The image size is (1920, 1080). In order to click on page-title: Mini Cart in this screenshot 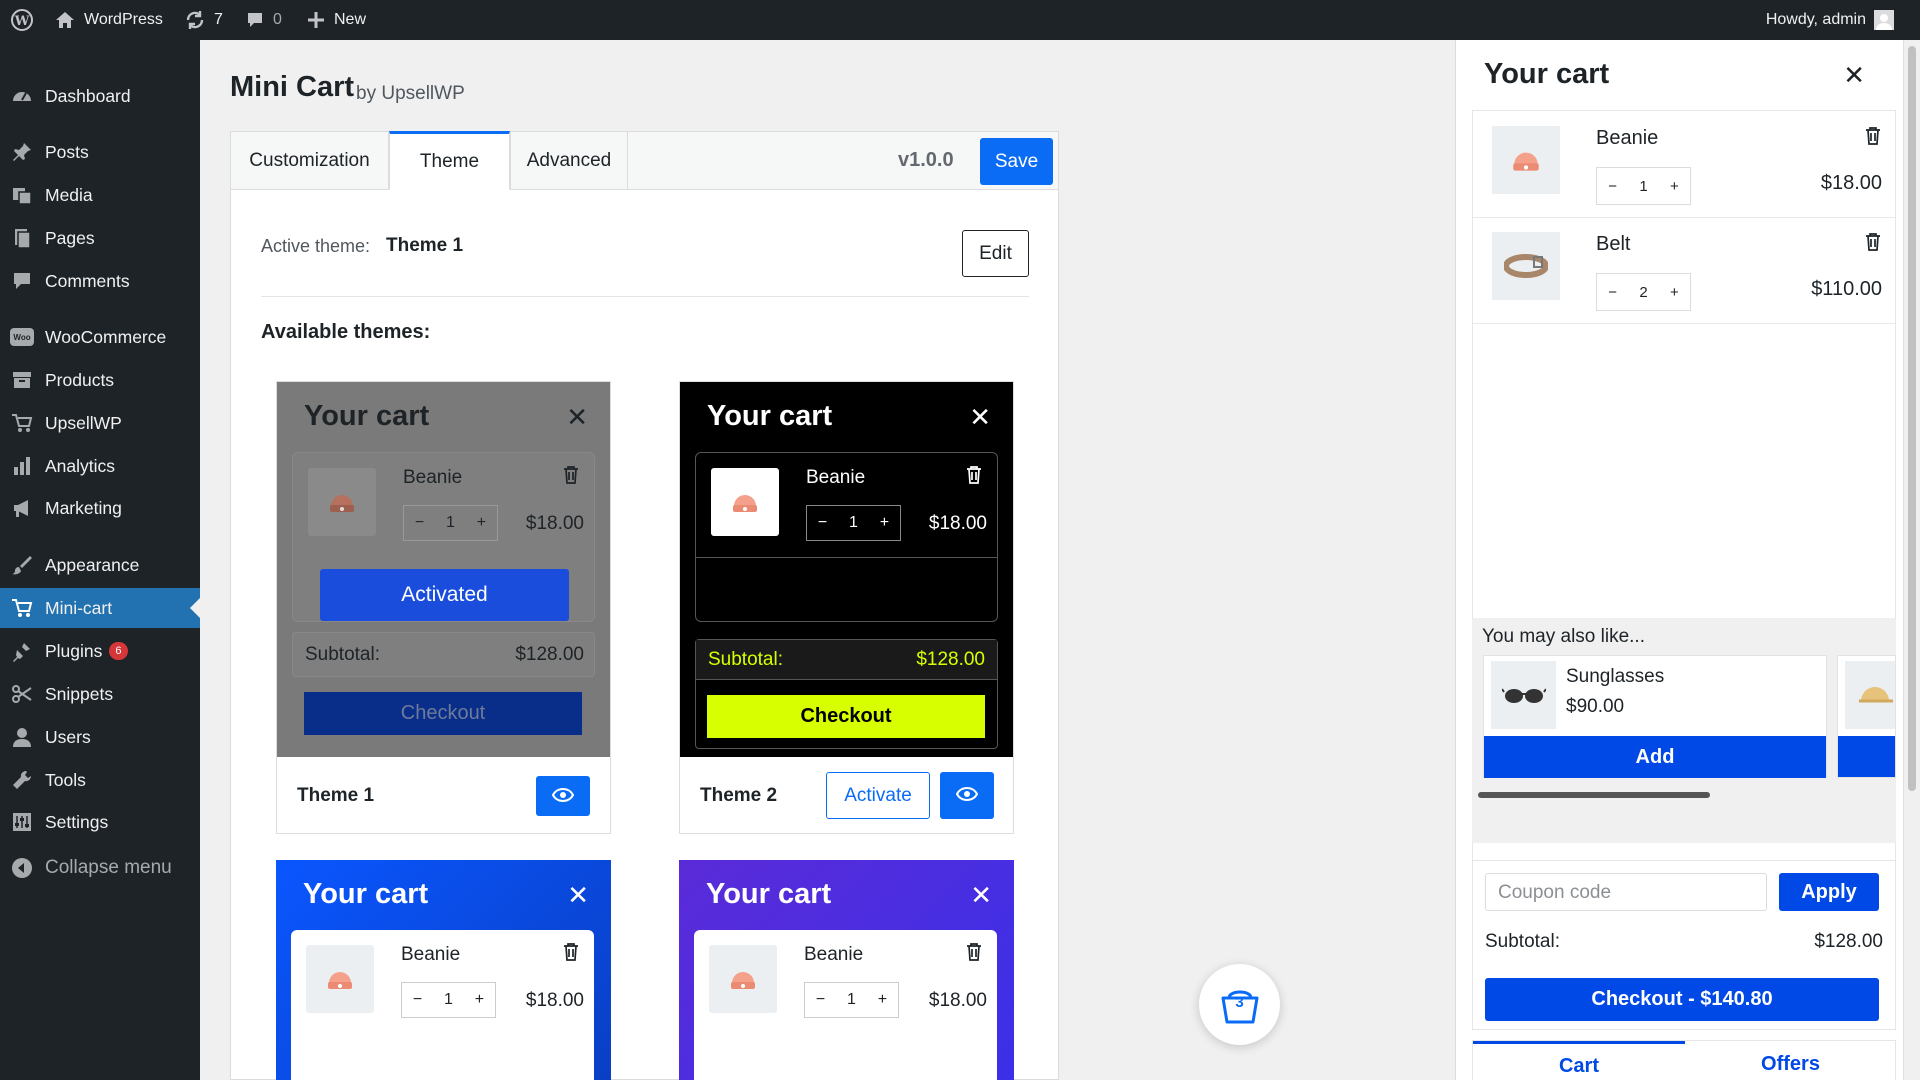, I will do `click(292, 87)`.